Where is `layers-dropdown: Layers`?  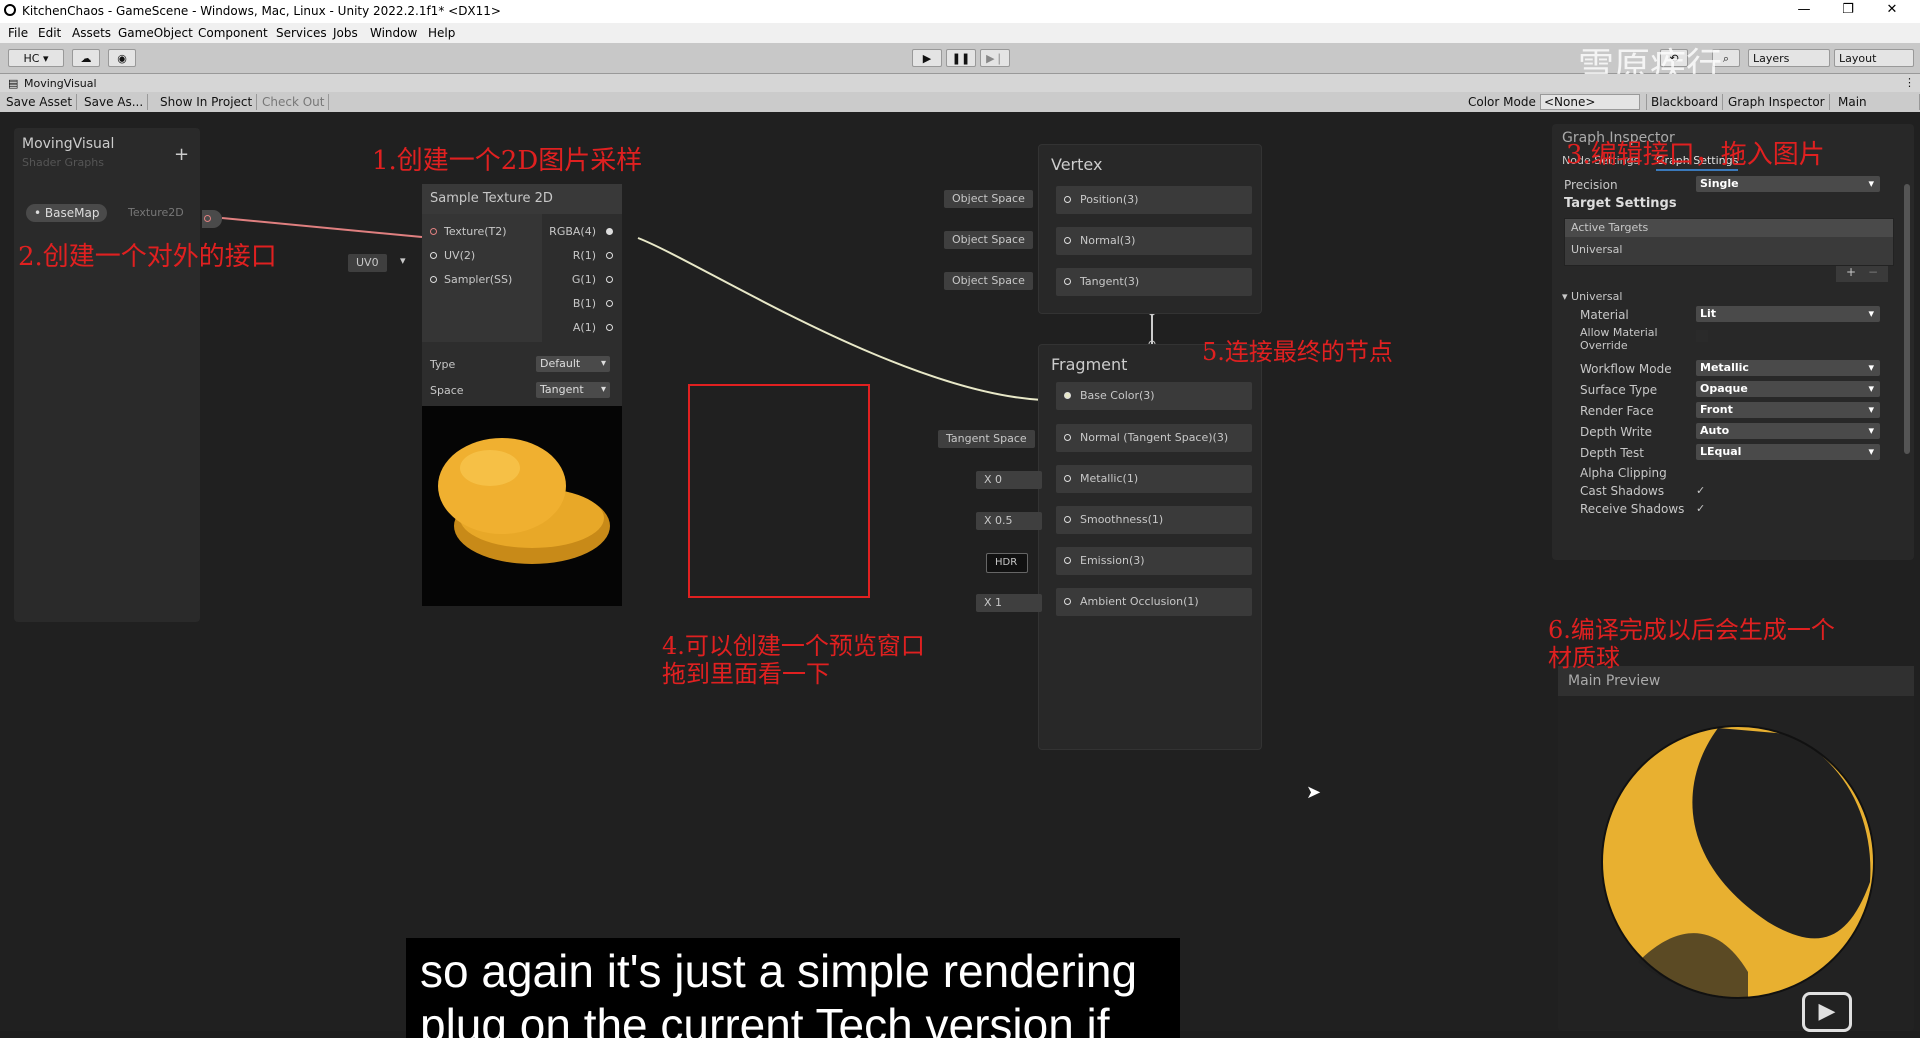
layers-dropdown: Layers is located at coordinates (1789, 58).